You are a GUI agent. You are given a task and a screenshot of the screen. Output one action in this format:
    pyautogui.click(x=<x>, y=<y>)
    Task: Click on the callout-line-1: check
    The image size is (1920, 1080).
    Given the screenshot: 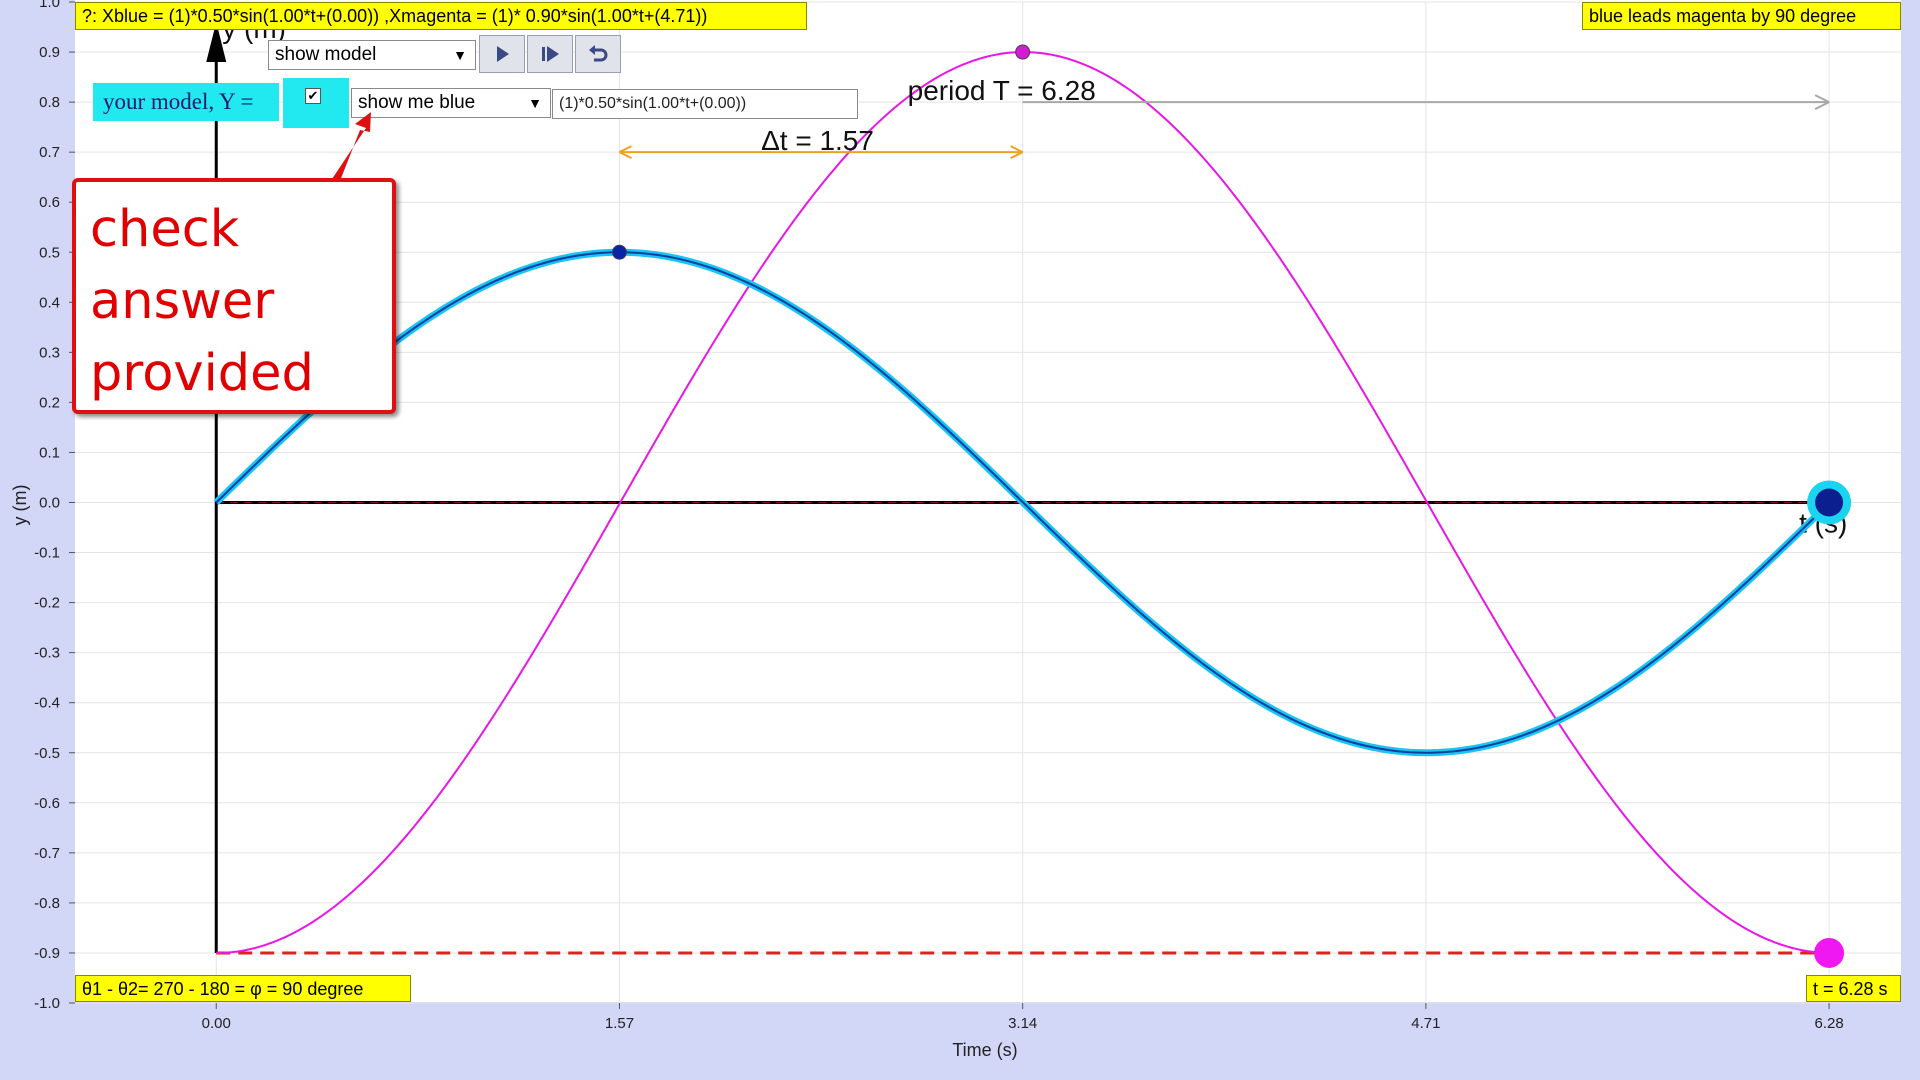 What is the action you would take?
    pyautogui.click(x=165, y=229)
    